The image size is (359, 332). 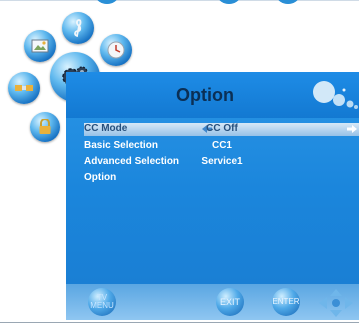 What do you see at coordinates (45, 127) in the screenshot?
I see `lock-icon` at bounding box center [45, 127].